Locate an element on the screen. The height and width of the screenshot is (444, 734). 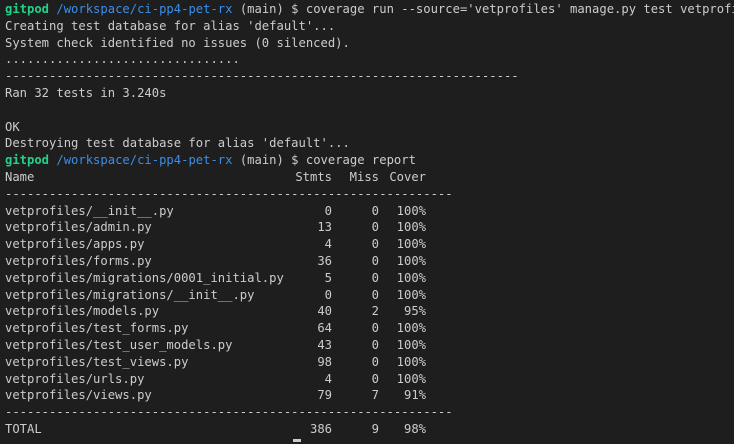
total-cover: 98% is located at coordinates (414, 428).